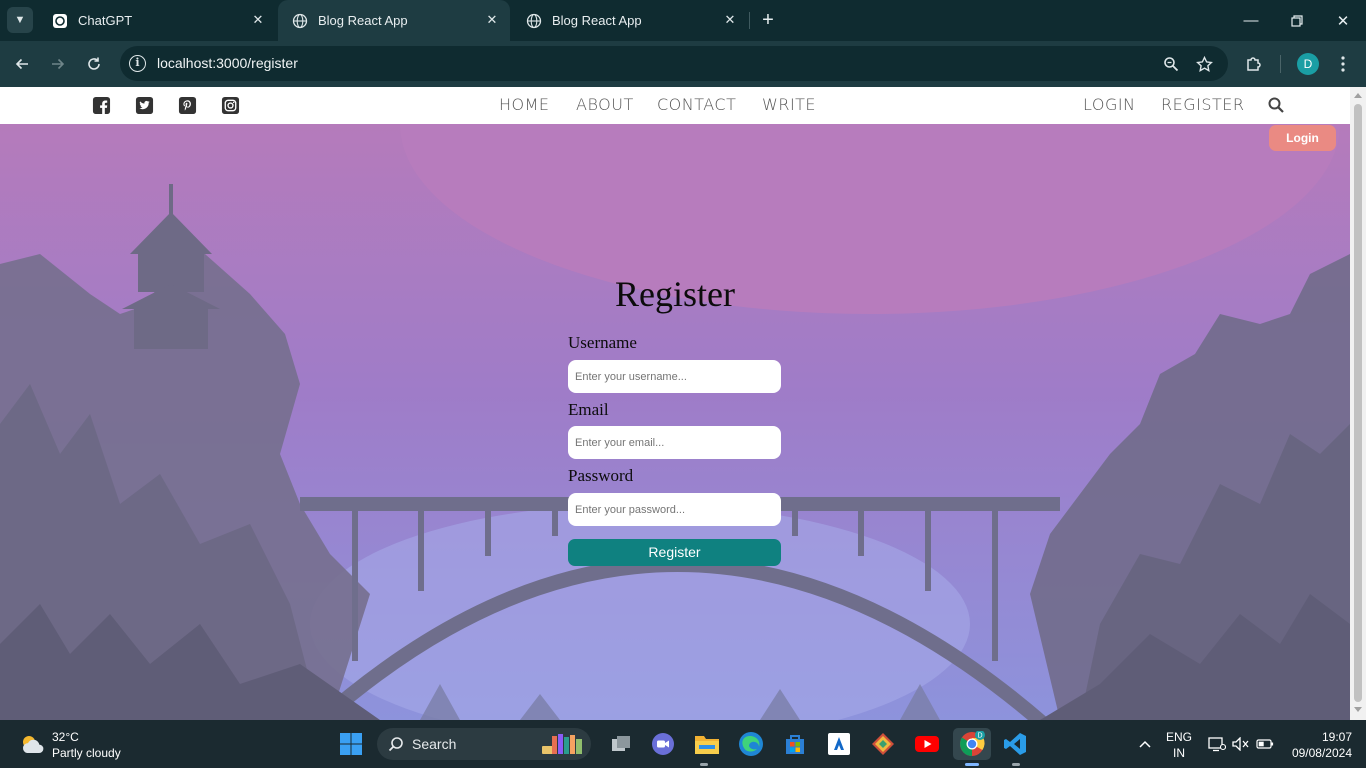  What do you see at coordinates (1171, 64) in the screenshot?
I see `zoom-icon` at bounding box center [1171, 64].